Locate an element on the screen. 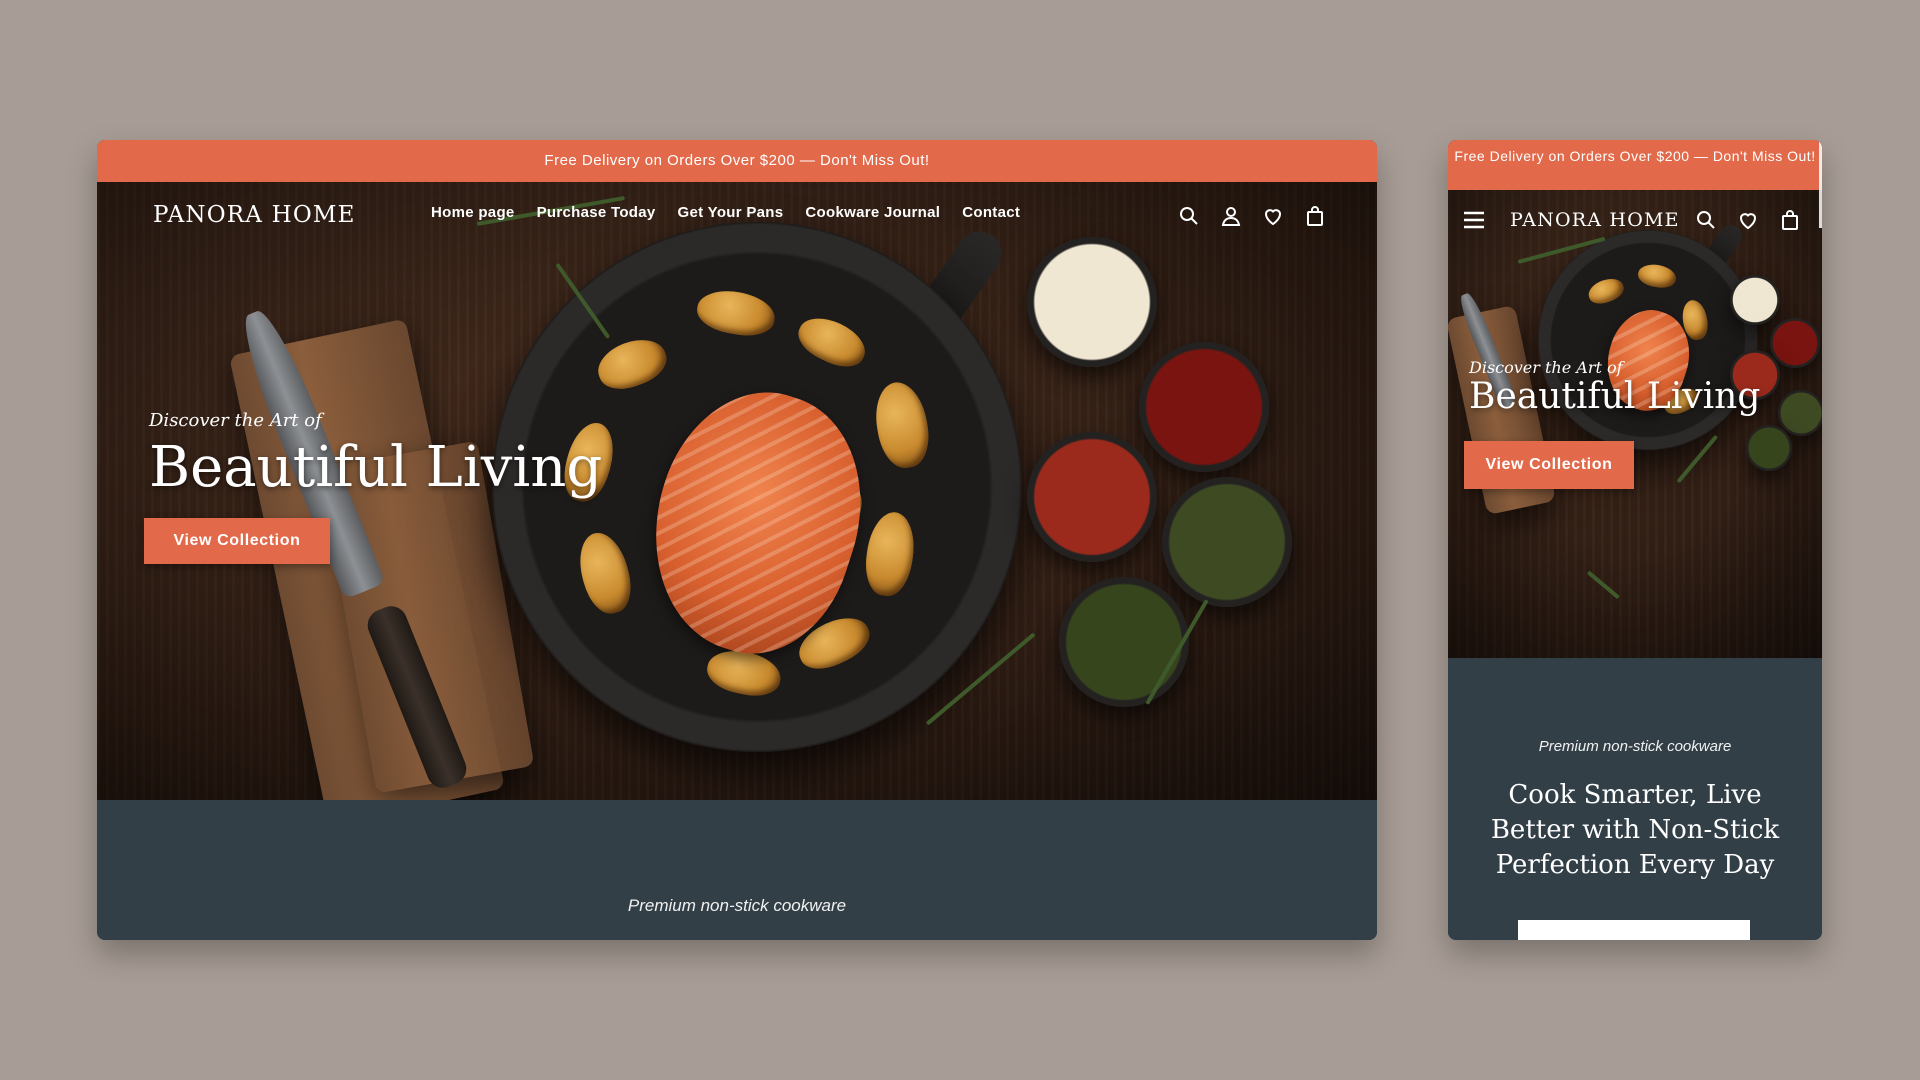  header-icons-mobile is located at coordinates (1748, 220).